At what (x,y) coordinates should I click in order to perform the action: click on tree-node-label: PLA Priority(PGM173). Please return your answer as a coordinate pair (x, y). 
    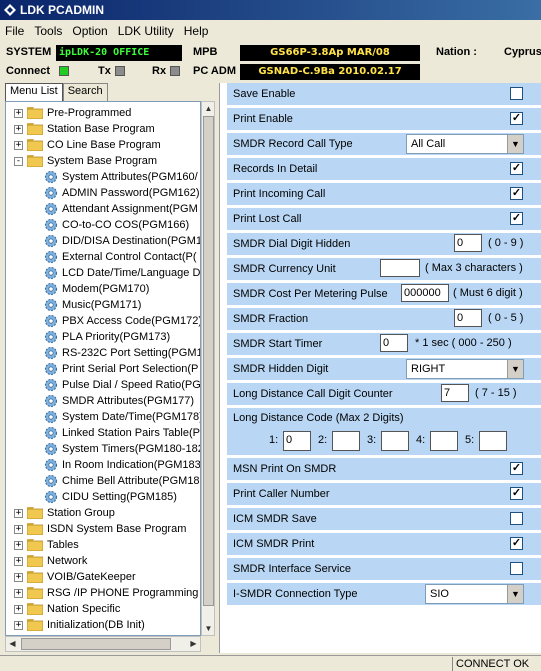
    Looking at the image, I should click on (116, 337).